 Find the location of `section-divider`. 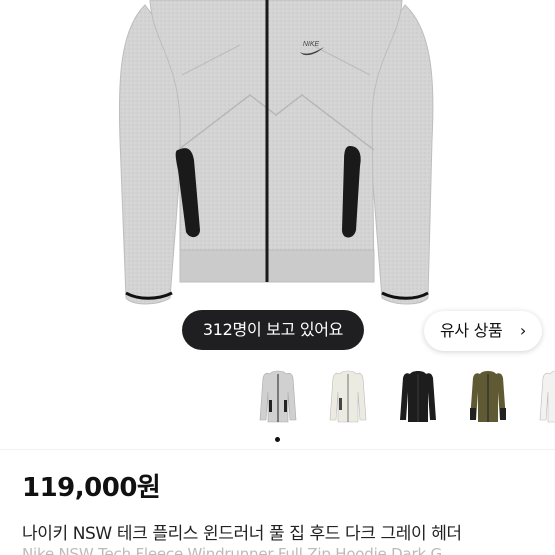

section-divider is located at coordinates (277, 449).